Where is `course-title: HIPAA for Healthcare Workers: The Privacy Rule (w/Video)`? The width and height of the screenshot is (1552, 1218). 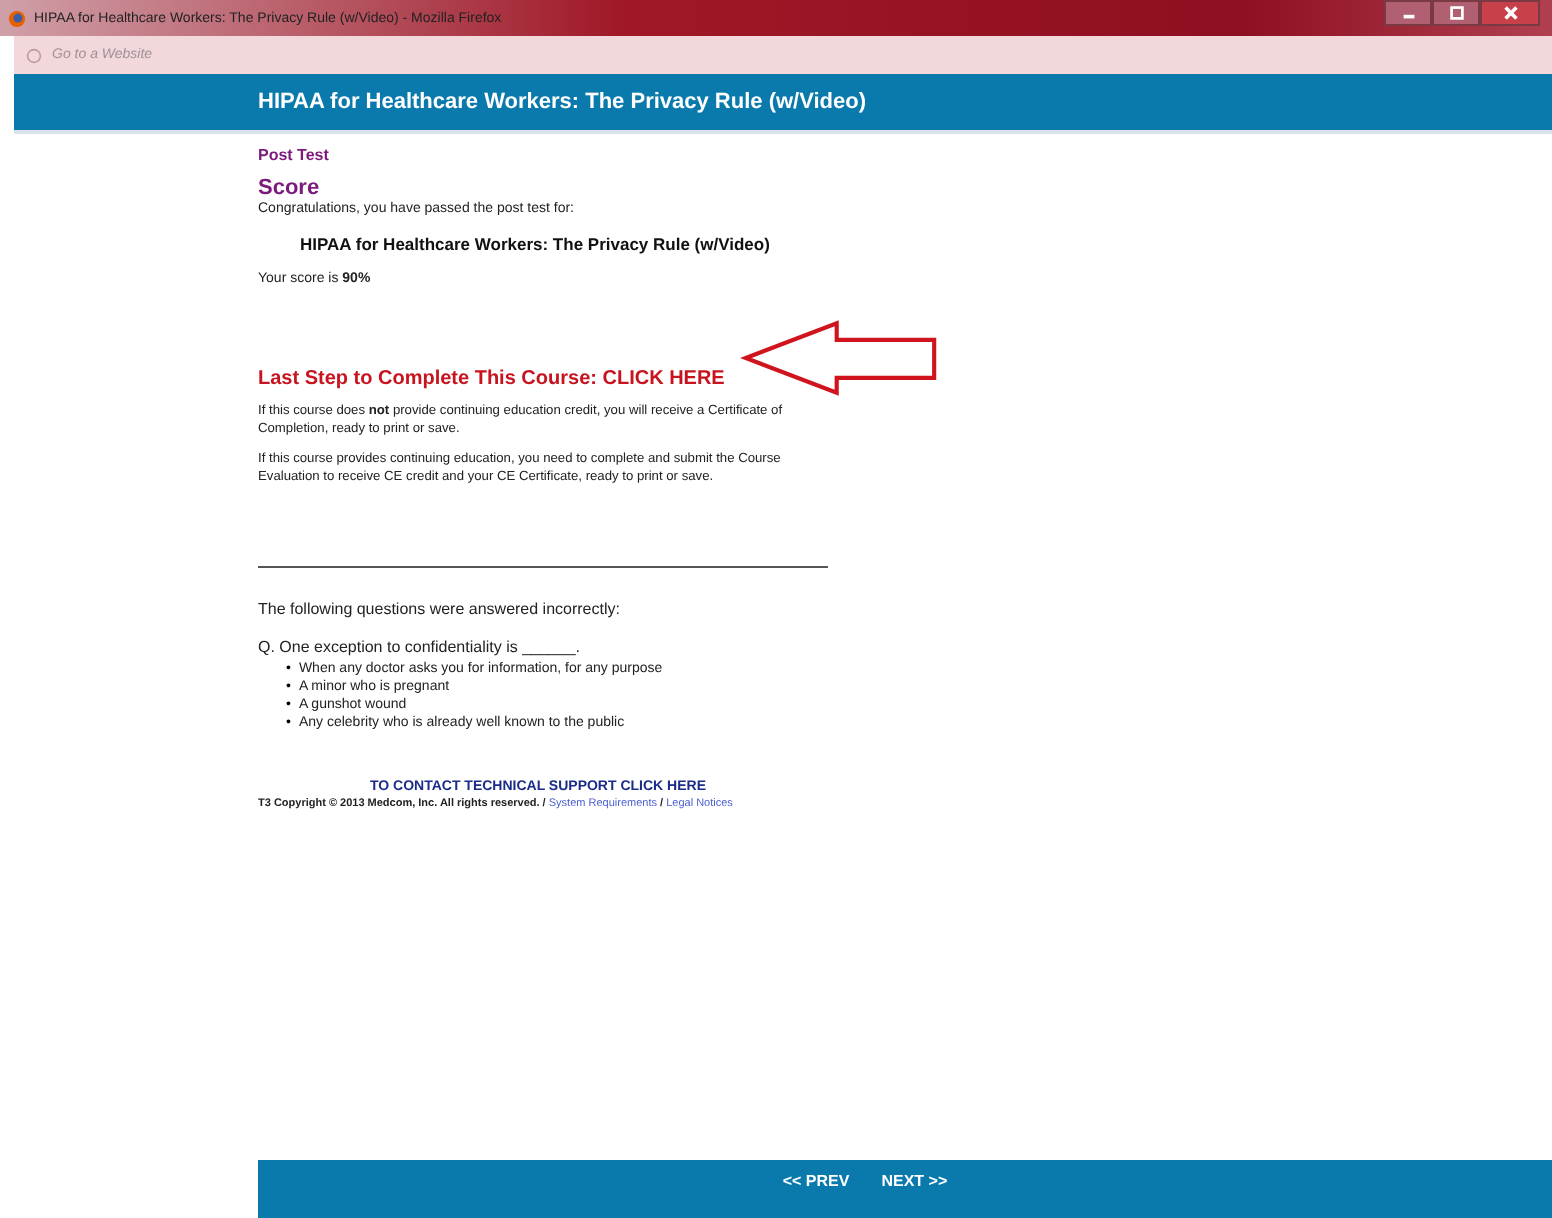
course-title: HIPAA for Healthcare Workers: The Privacy Rule (w/Video) is located at coordinates (536, 244).